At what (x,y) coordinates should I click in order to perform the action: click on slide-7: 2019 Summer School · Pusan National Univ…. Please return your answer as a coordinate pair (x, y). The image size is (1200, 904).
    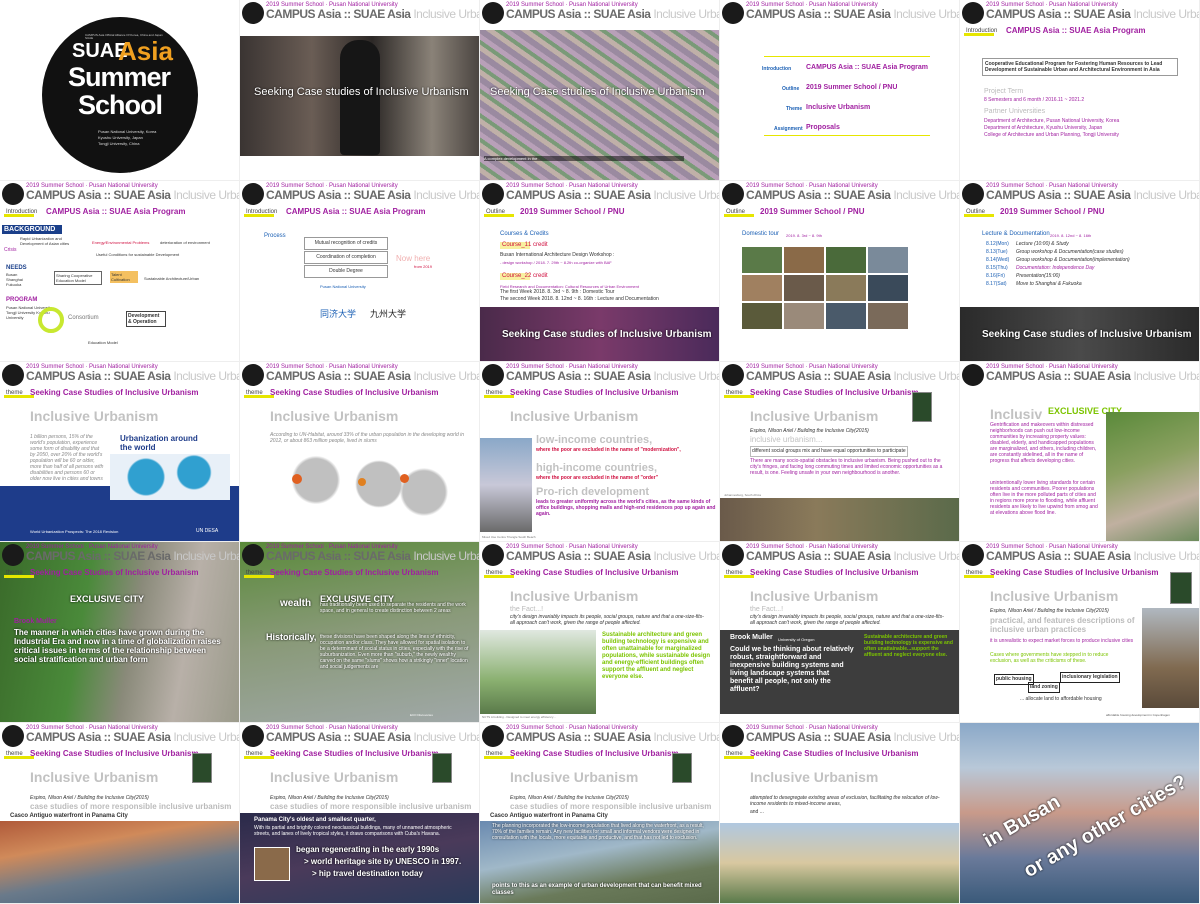
    Looking at the image, I should click on (360, 271).